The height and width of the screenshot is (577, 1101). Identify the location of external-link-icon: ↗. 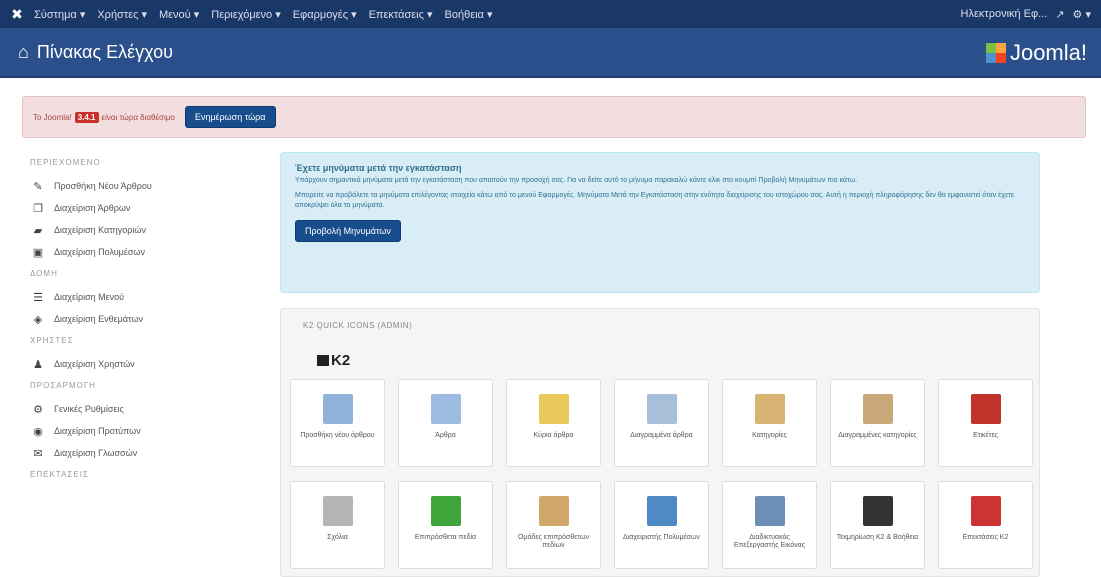
(1059, 14).